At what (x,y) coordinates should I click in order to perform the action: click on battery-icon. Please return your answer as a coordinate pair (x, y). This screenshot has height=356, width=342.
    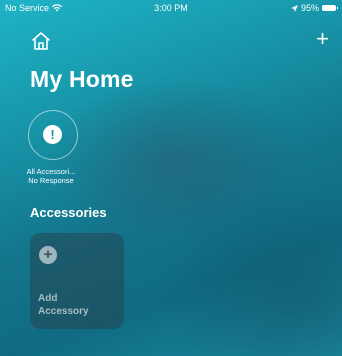
    Looking at the image, I should click on (330, 8).